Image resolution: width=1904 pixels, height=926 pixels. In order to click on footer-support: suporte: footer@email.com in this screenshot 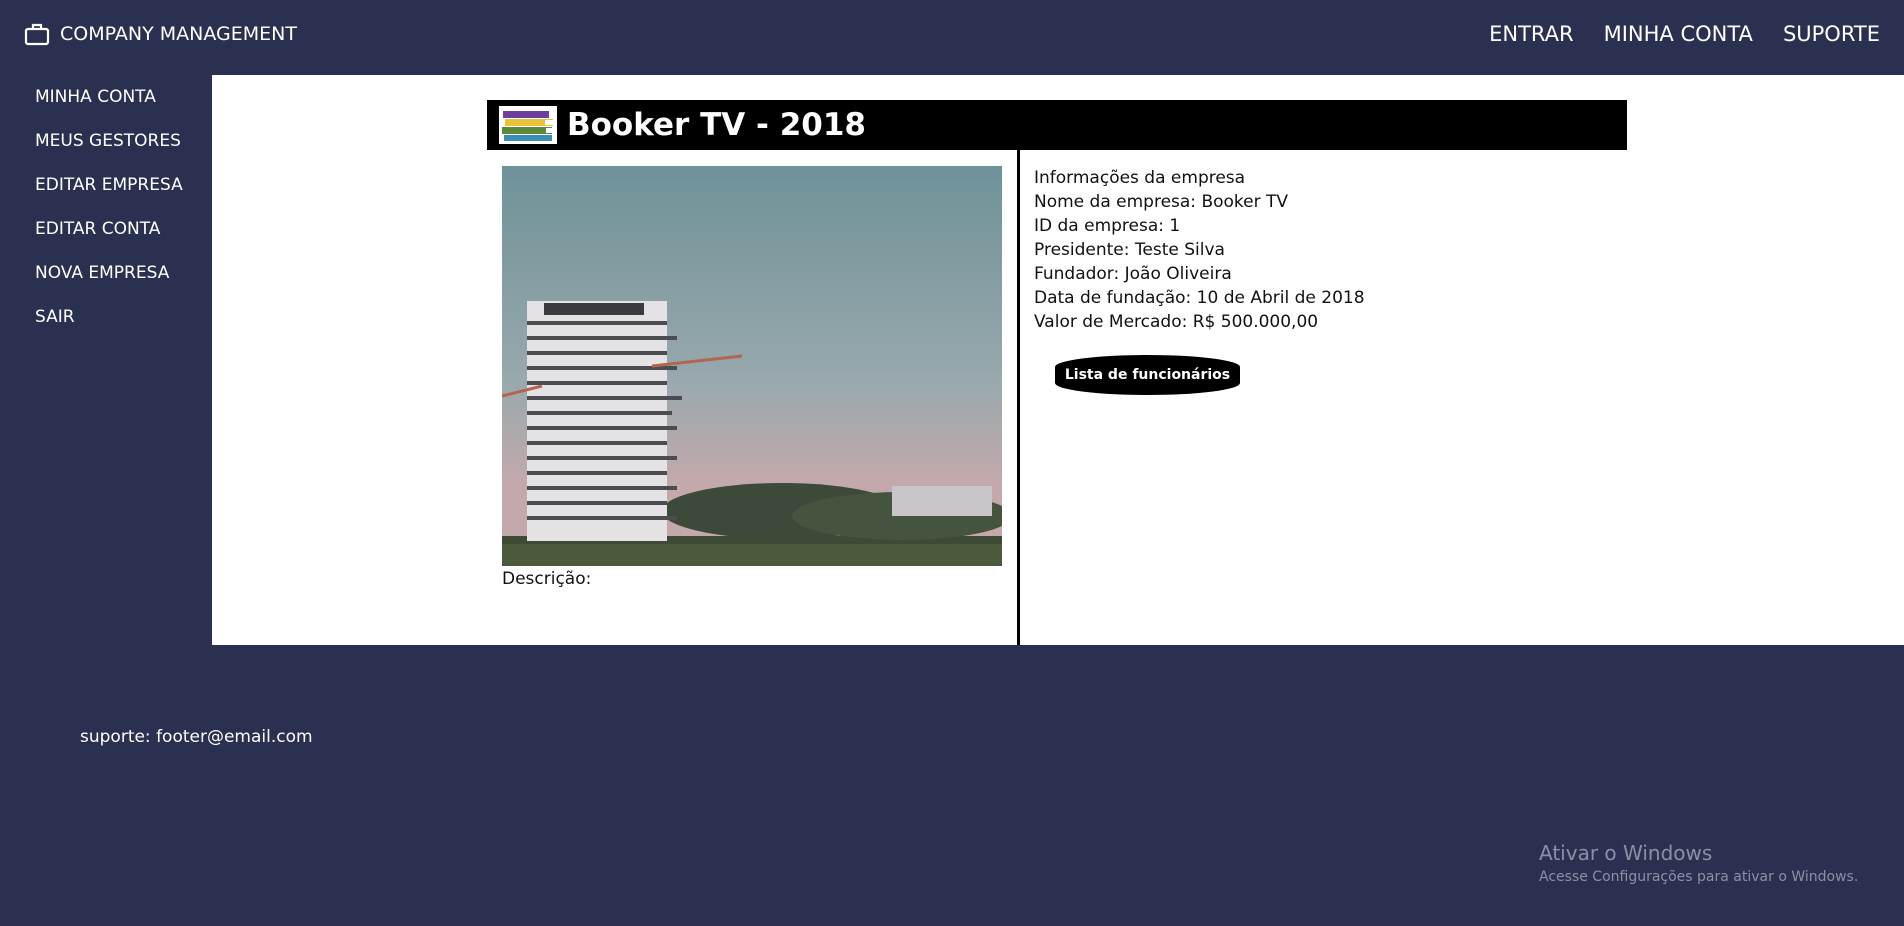, I will do `click(196, 737)`.